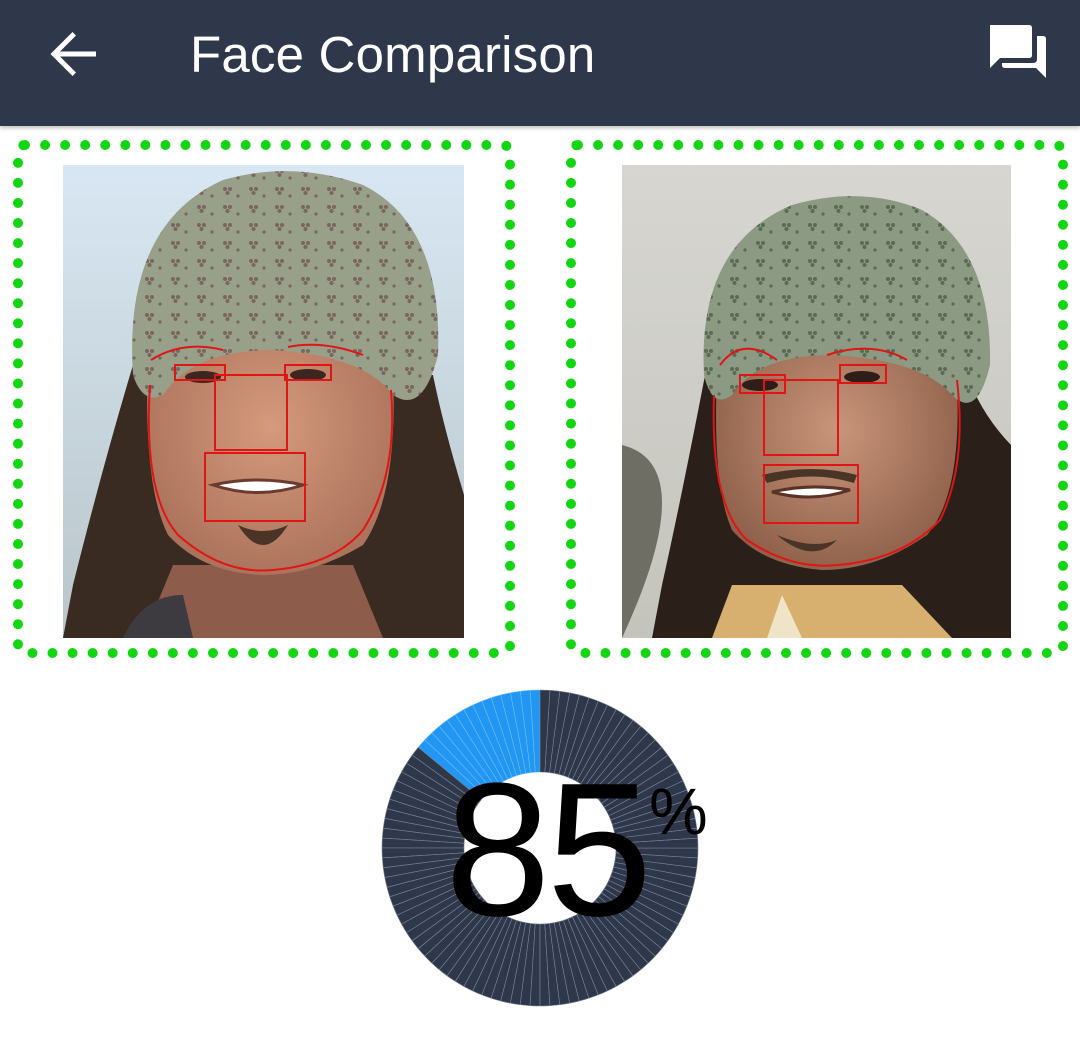 This screenshot has width=1080, height=1040. Describe the element at coordinates (678, 811) in the screenshot. I see `similarity-unit: %` at that location.